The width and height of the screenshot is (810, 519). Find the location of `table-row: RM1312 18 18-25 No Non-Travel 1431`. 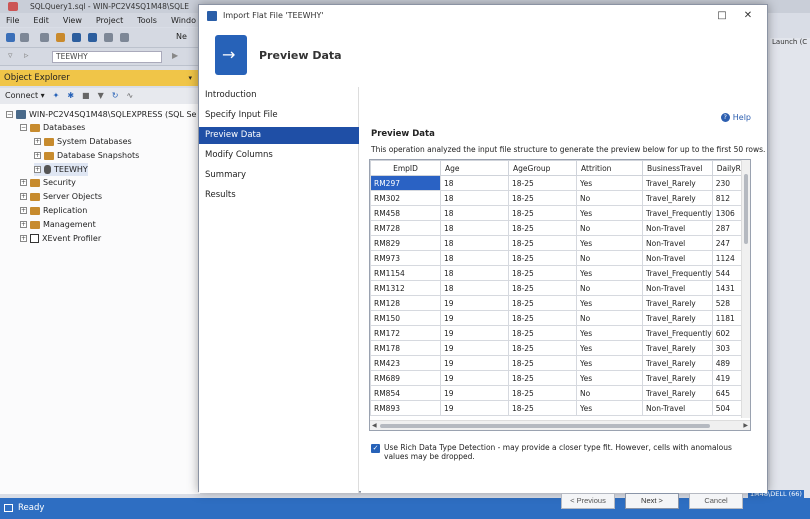

table-row: RM1312 18 18-25 No Non-Travel 1431 is located at coordinates (558, 288).